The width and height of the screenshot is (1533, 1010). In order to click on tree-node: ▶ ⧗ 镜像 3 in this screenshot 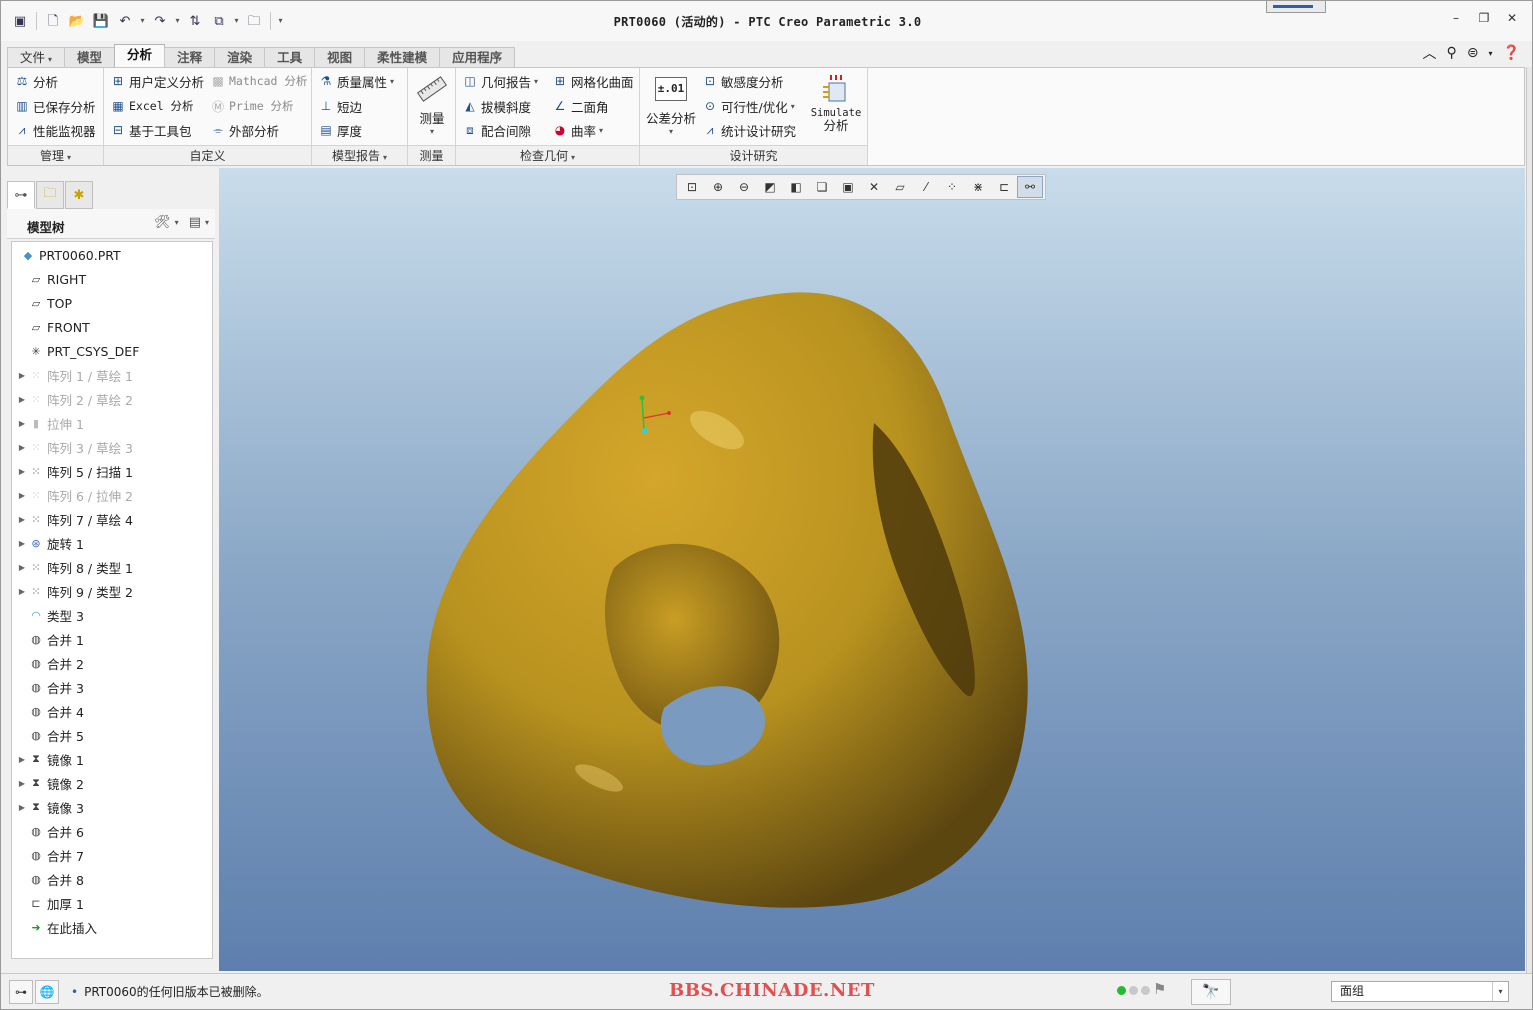, I will do `click(48, 807)`.